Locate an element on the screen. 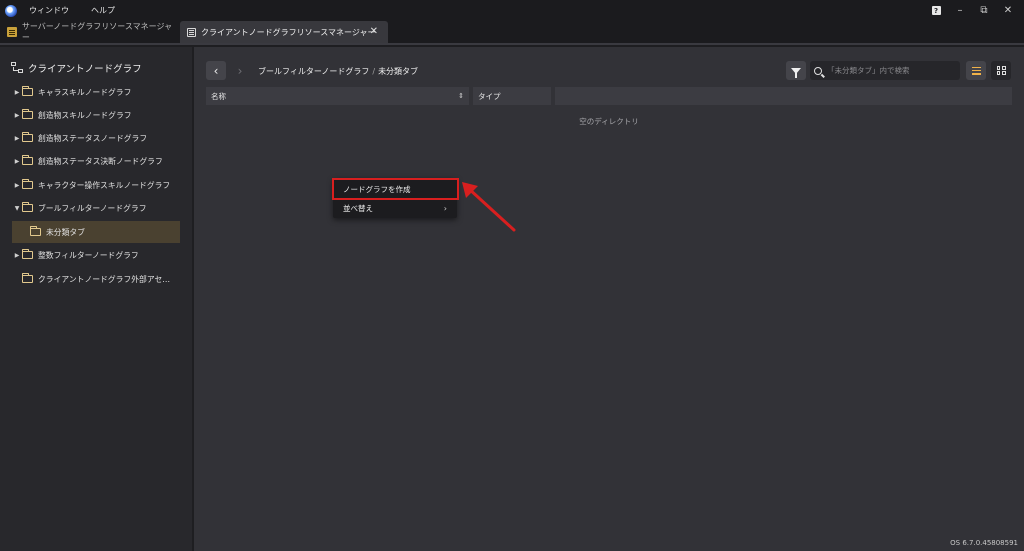 The height and width of the screenshot is (551, 1024). grid-view-button is located at coordinates (1001, 70).